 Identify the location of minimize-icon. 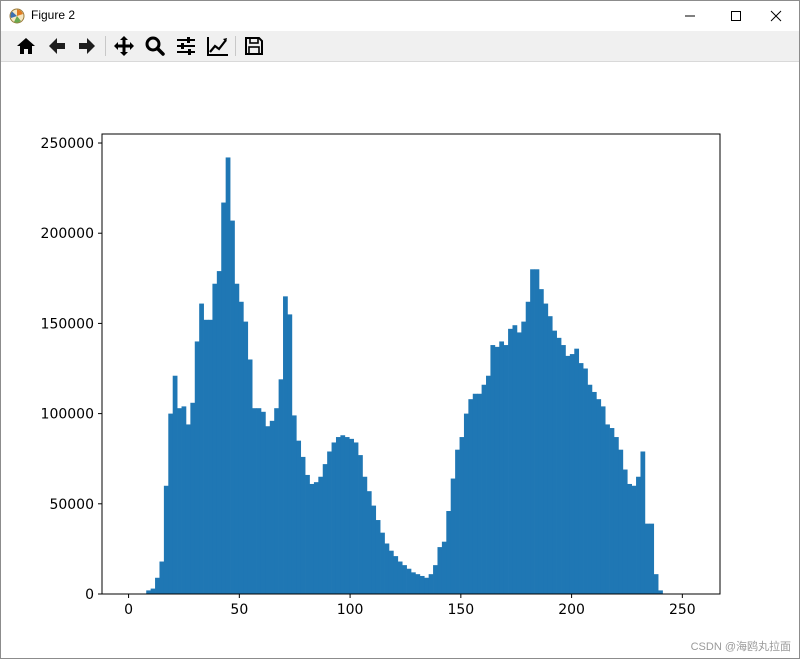
(690, 16).